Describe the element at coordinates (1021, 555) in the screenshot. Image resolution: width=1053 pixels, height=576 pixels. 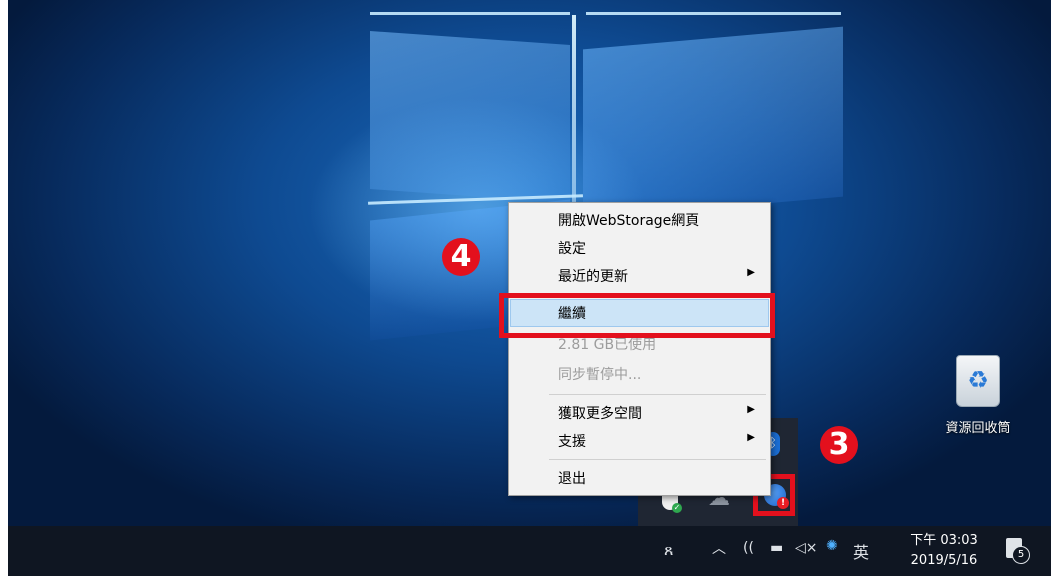
I see `notification-count: 5` at that location.